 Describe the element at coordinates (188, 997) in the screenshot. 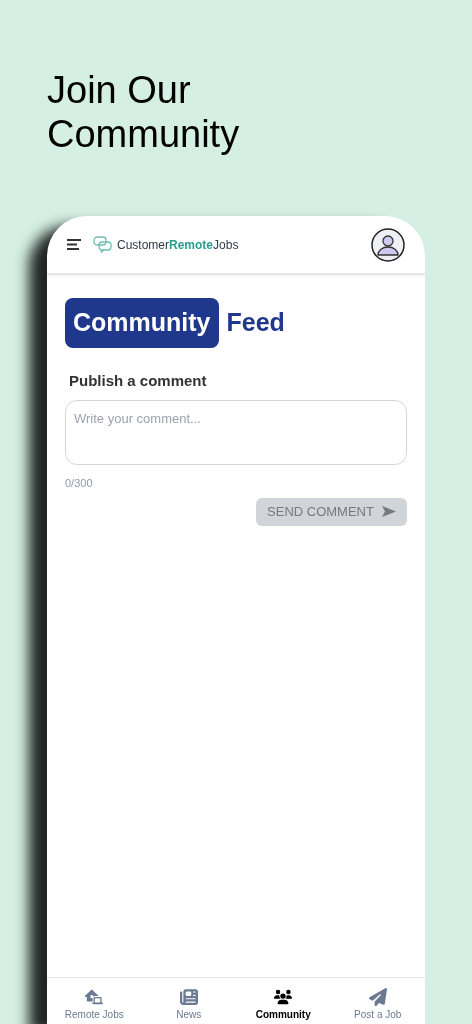

I see `newspaper-icon` at that location.